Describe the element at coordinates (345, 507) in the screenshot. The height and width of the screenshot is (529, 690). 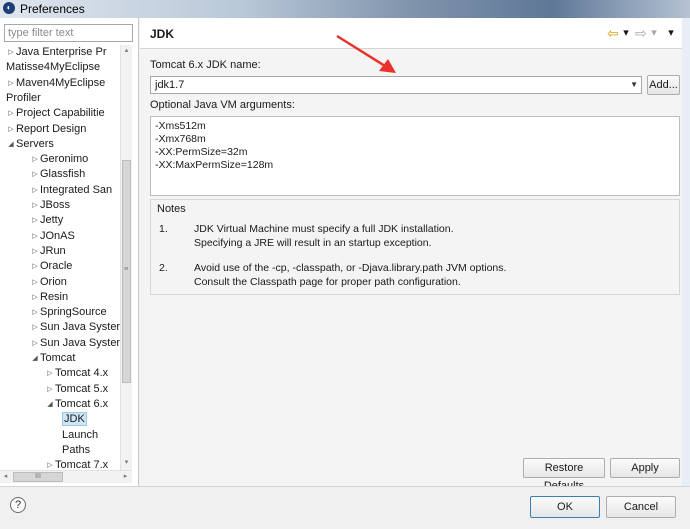
I see `dialog-button-bar: ? OK Cancel` at that location.